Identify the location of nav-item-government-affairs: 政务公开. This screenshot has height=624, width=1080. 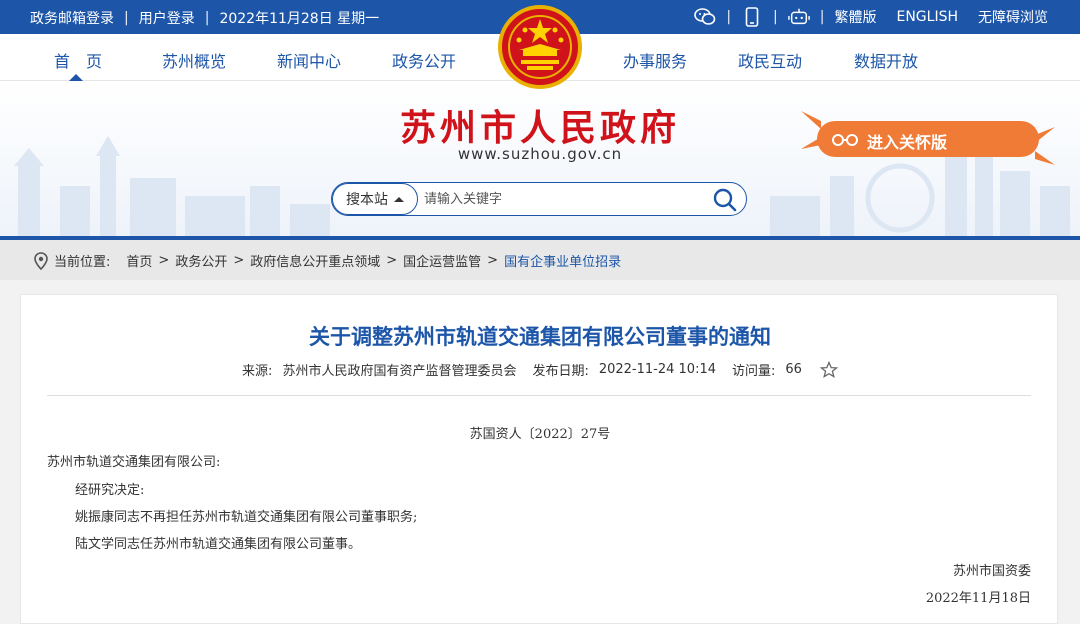
(424, 60).